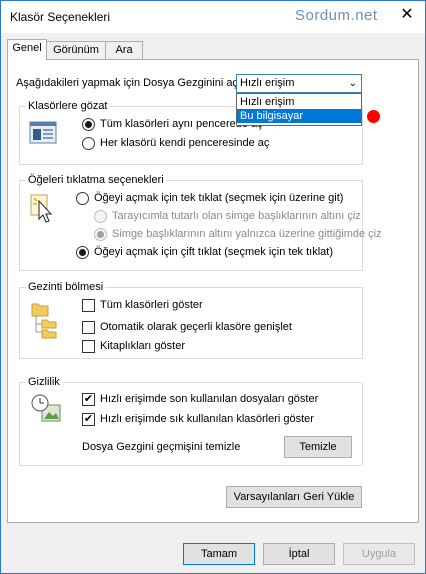 The width and height of the screenshot is (426, 574). Describe the element at coordinates (100, 234) in the screenshot. I see `radio-underline-hover` at that location.